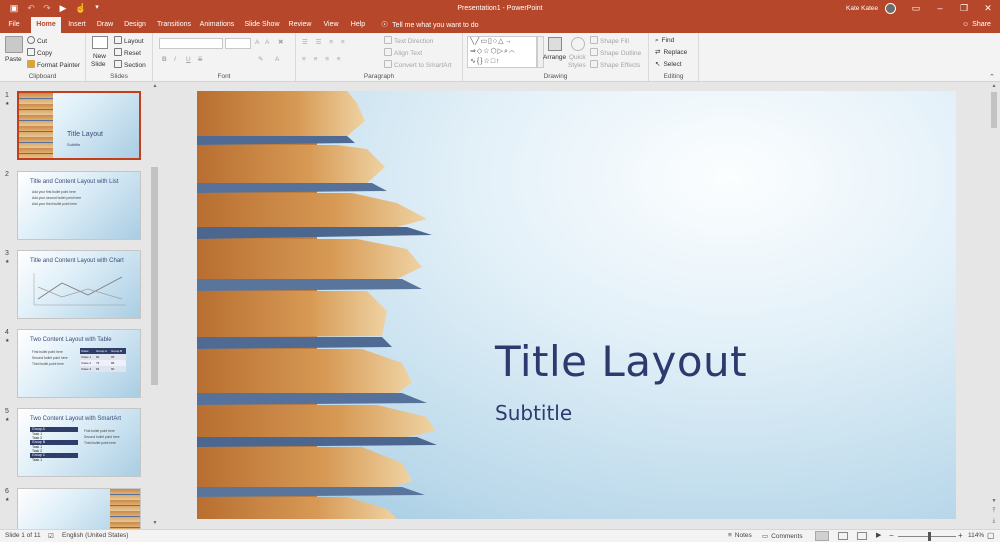 This screenshot has height=542, width=1000. I want to click on tab-slide-show: Slide Show, so click(262, 25).